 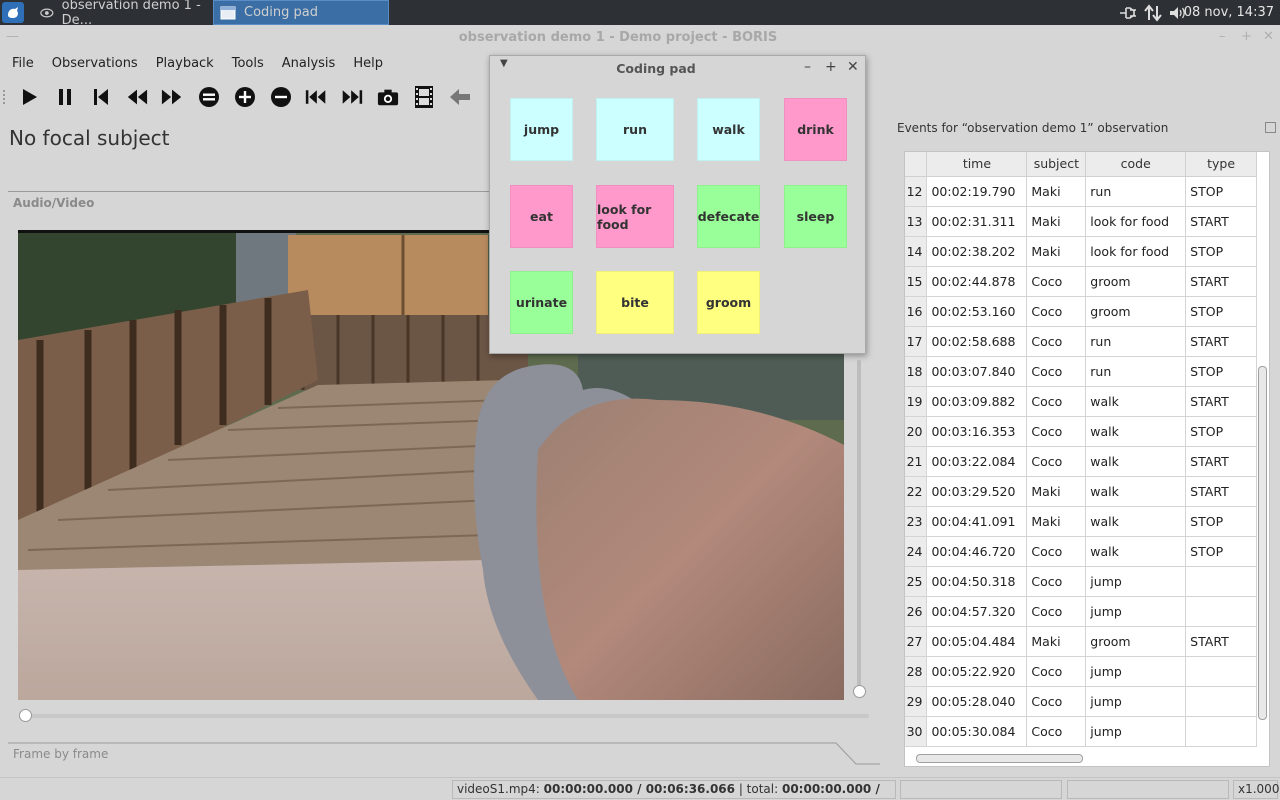 I want to click on cell-time: 00:03:22.084, so click(x=977, y=461).